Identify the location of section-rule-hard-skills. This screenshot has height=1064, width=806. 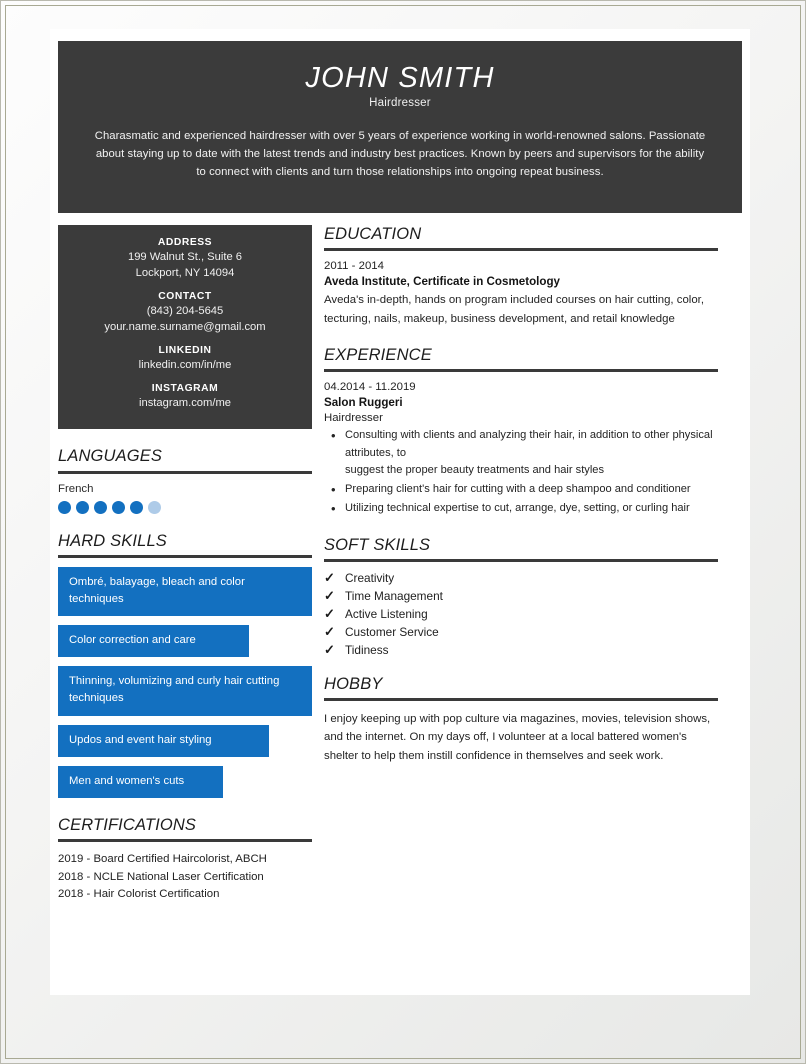
(185, 556).